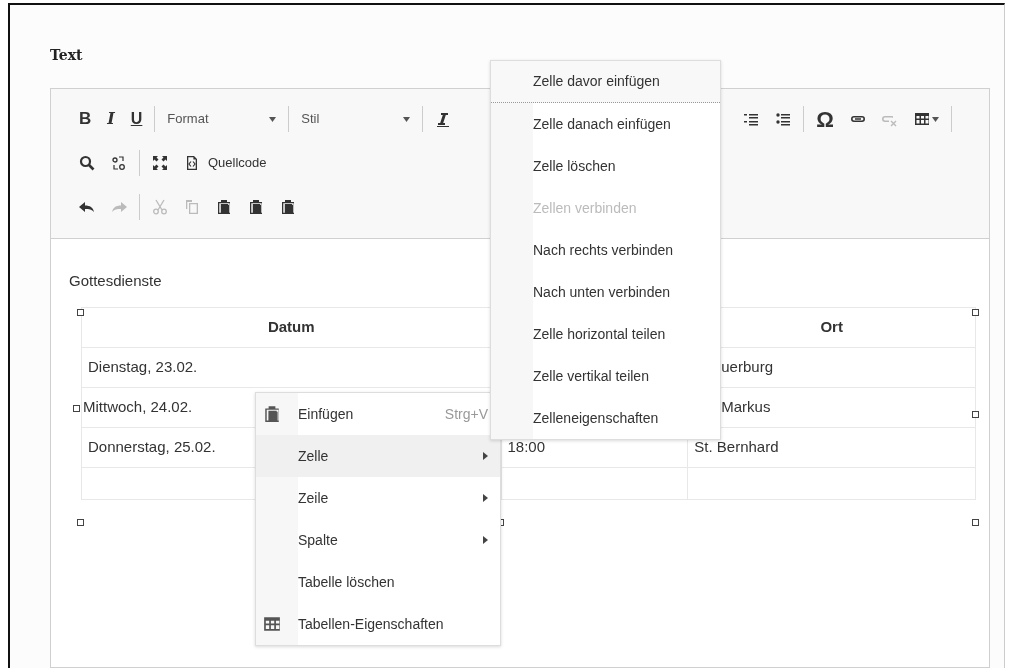  What do you see at coordinates (378, 582) in the screenshot?
I see `menu-item: Tabelle löschen` at bounding box center [378, 582].